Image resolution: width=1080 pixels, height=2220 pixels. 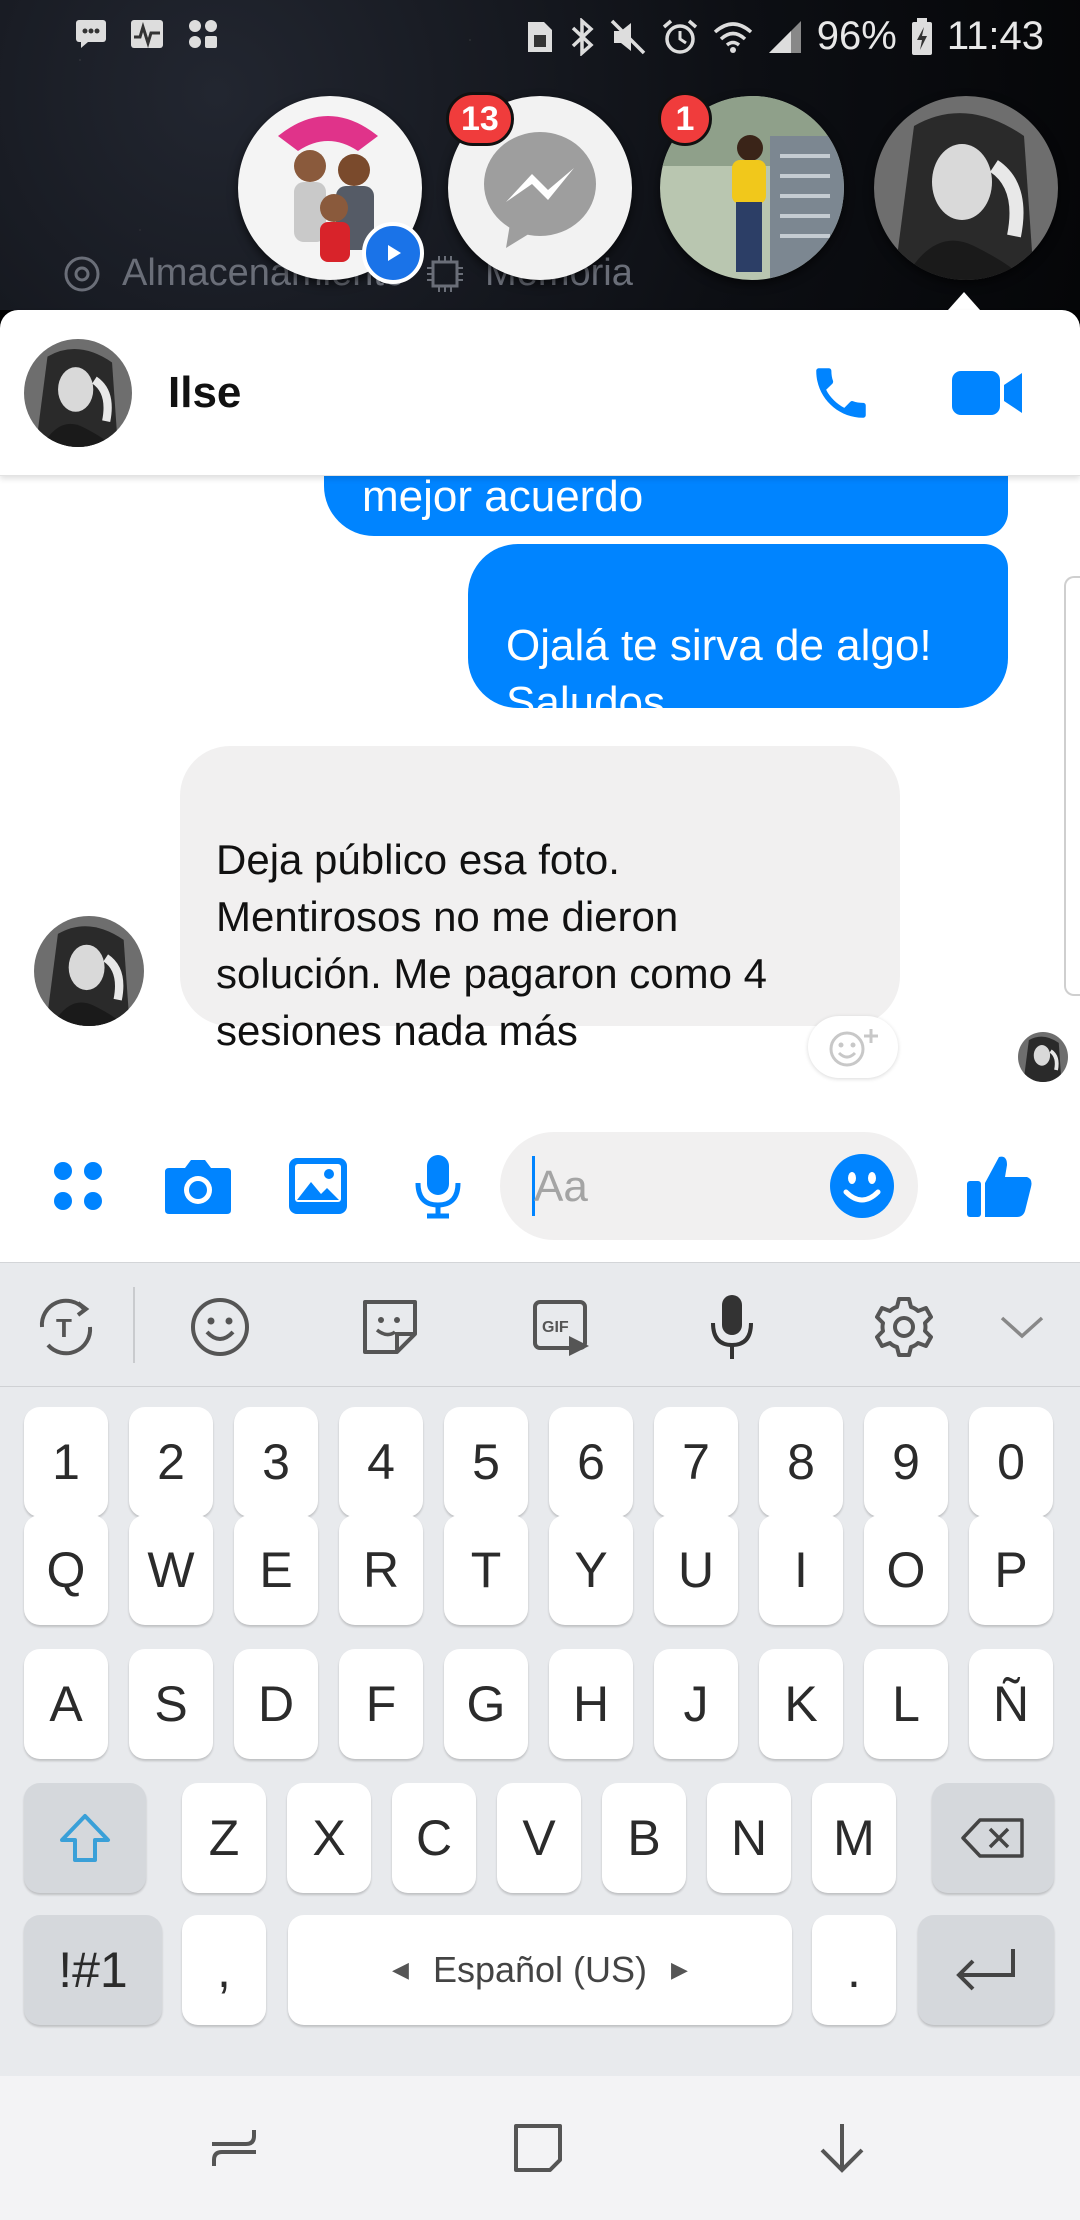 I want to click on message-text: Ojalá te sirva de algo! Saludos, so click(x=719, y=674).